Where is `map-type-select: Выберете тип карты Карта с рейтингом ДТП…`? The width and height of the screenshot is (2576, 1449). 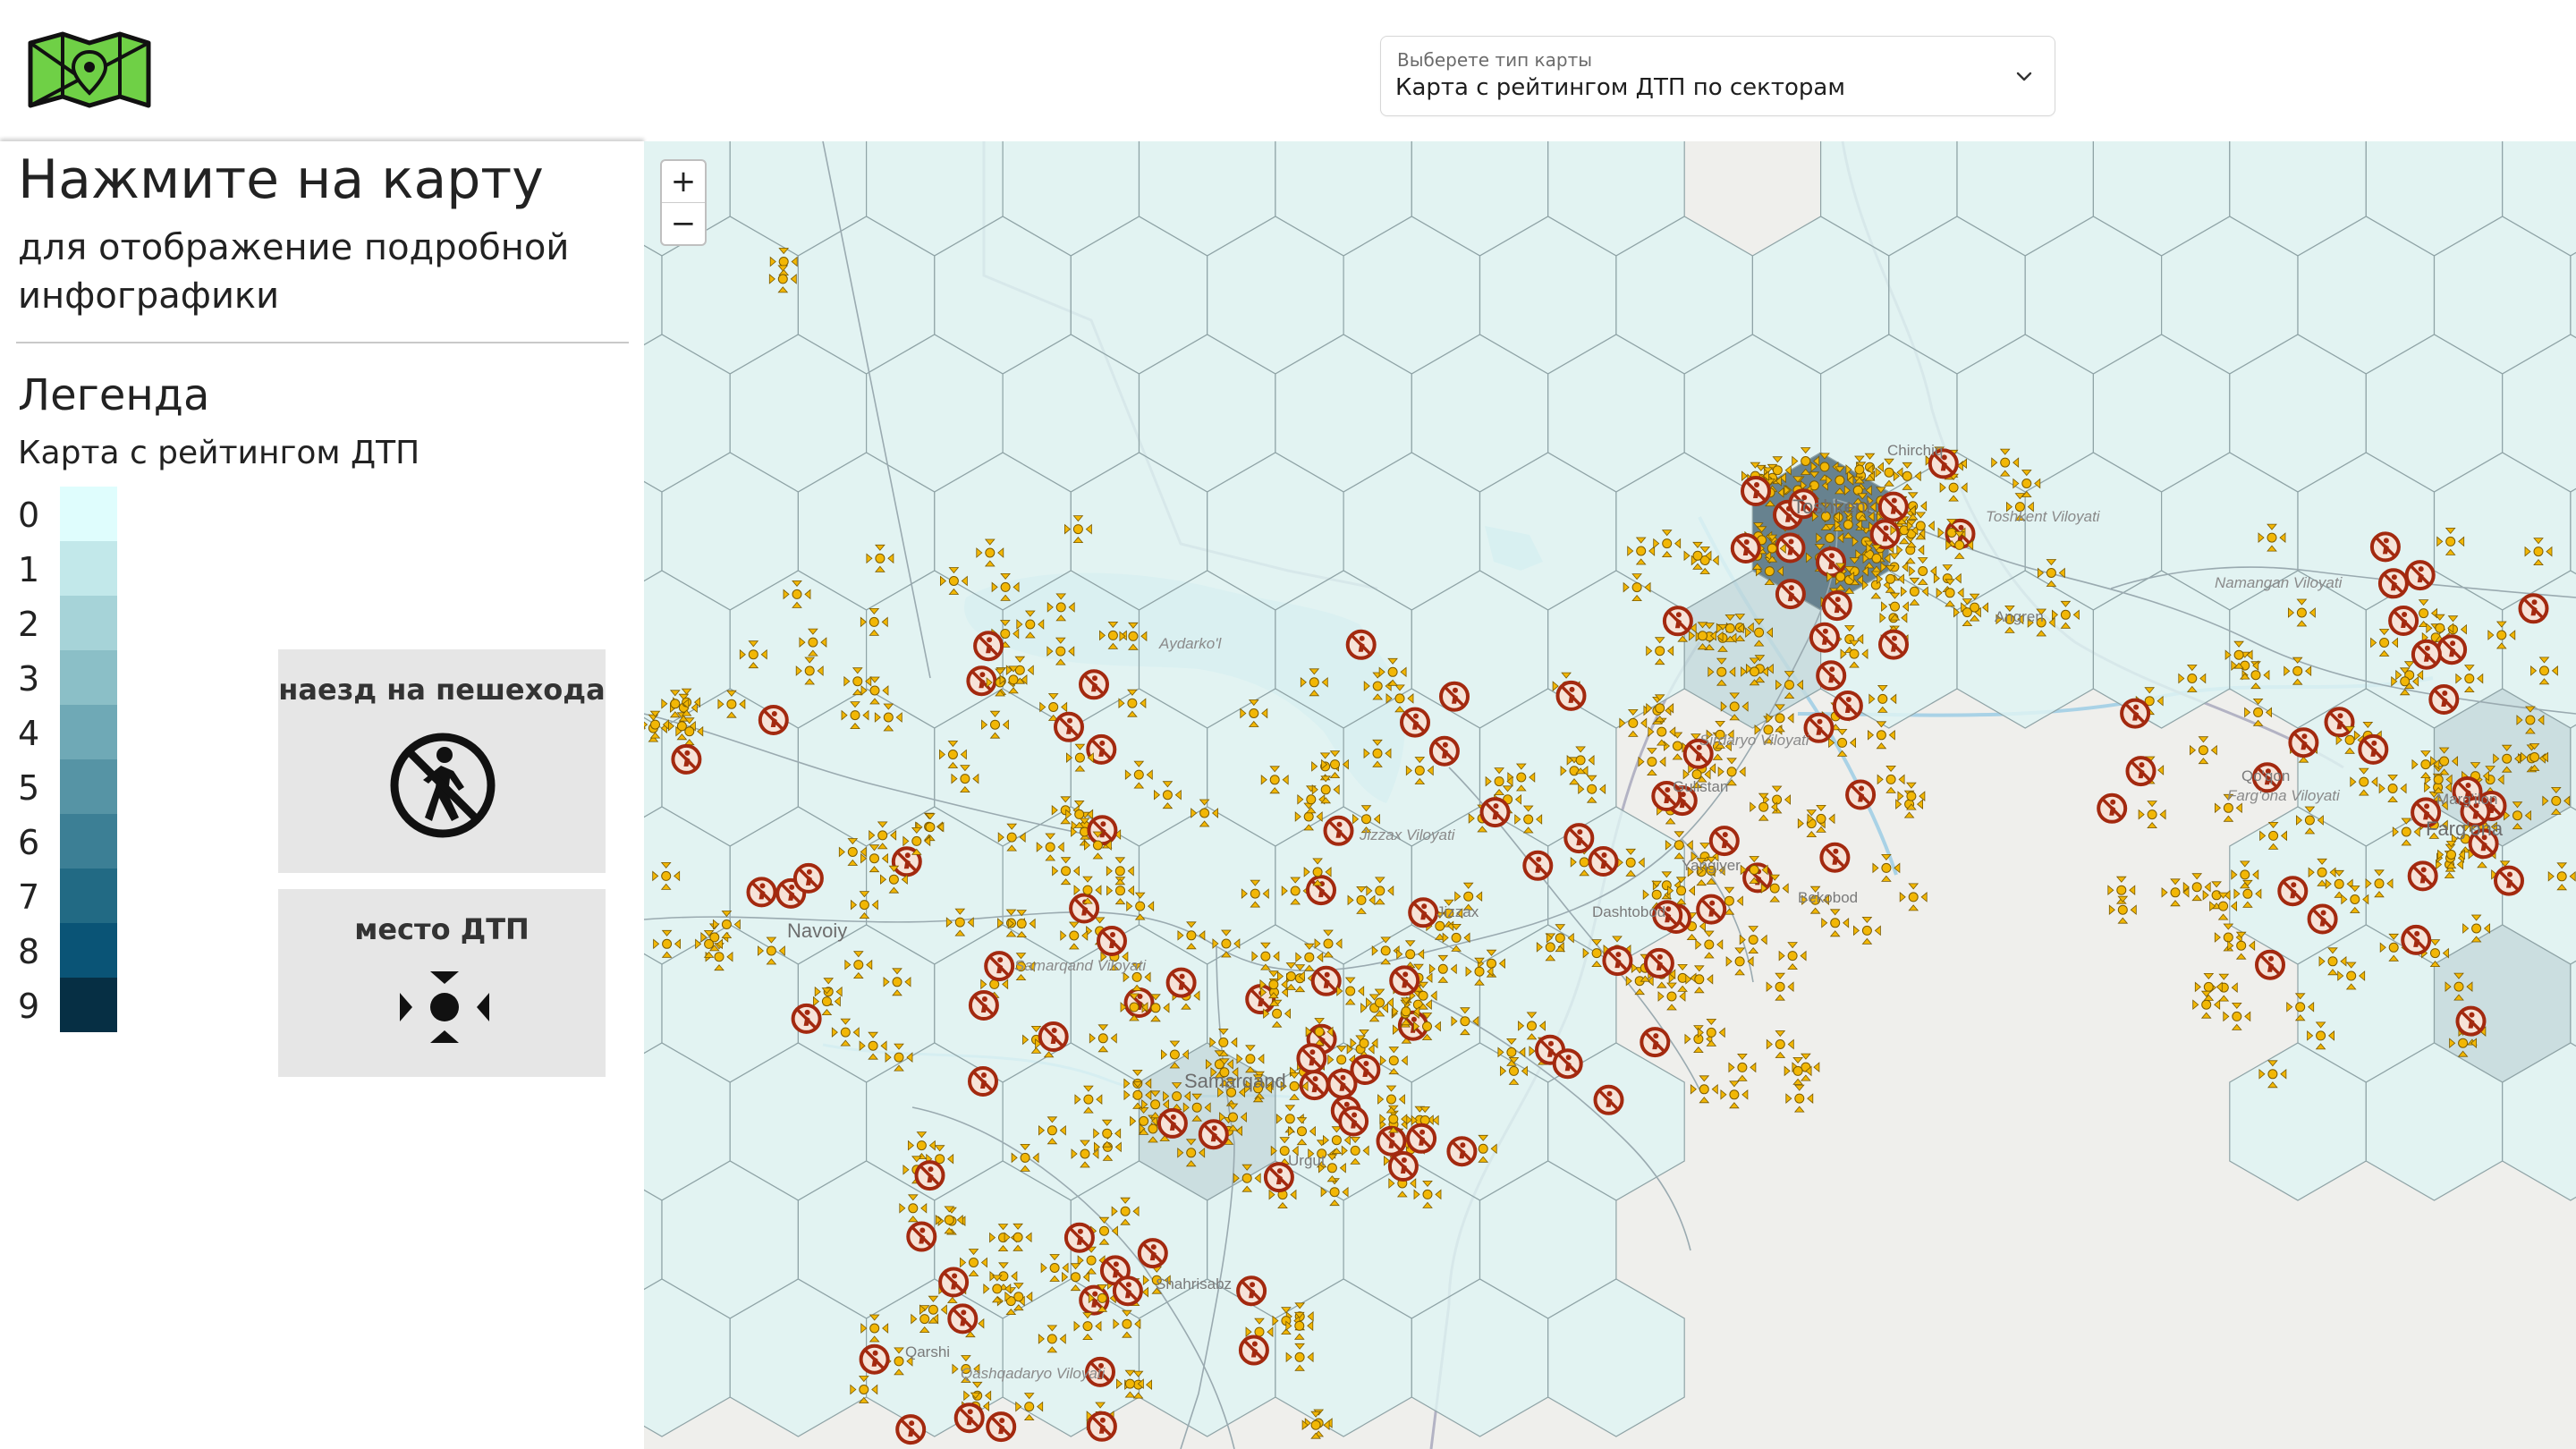
map-type-select: Выберете тип карты Карта с рейтингом ДТП… is located at coordinates (1717, 76).